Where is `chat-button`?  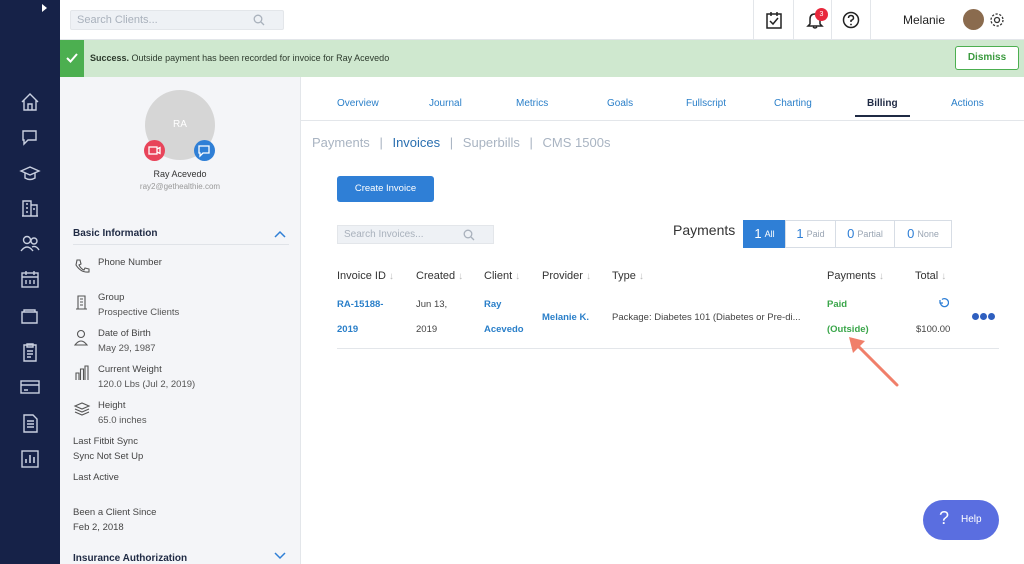 chat-button is located at coordinates (204, 150).